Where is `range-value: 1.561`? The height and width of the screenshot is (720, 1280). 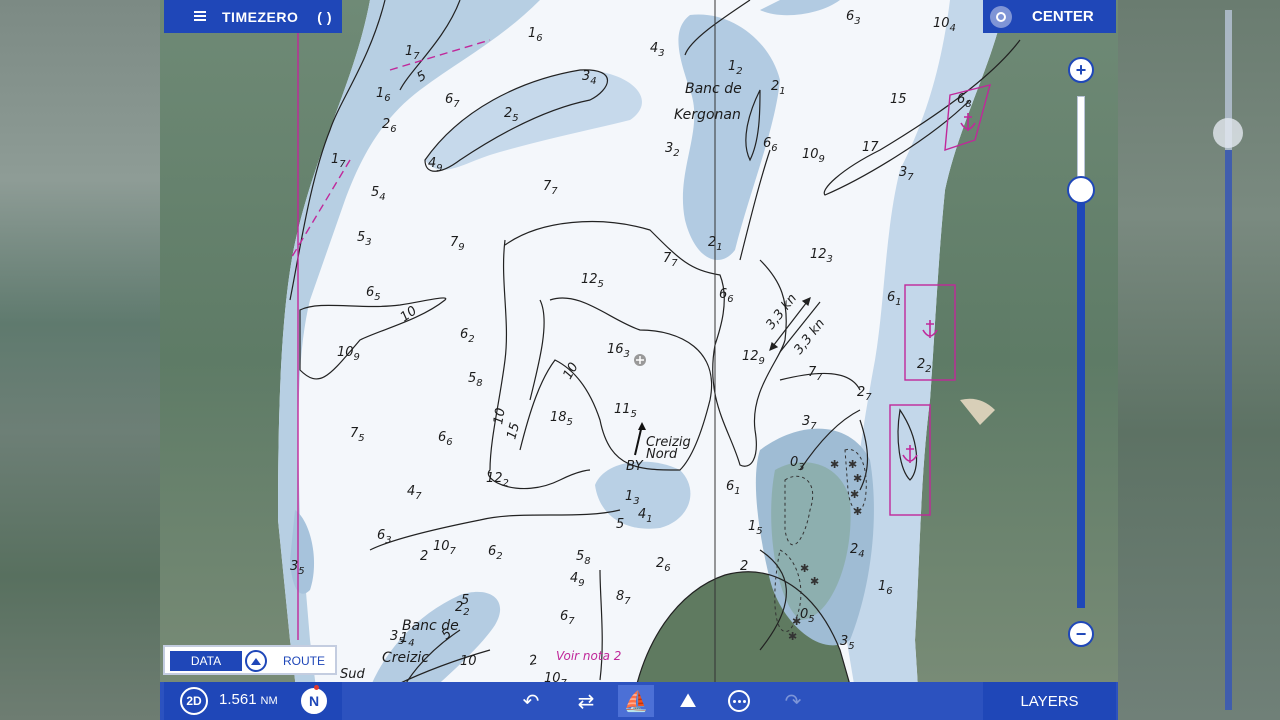 range-value: 1.561 is located at coordinates (238, 699).